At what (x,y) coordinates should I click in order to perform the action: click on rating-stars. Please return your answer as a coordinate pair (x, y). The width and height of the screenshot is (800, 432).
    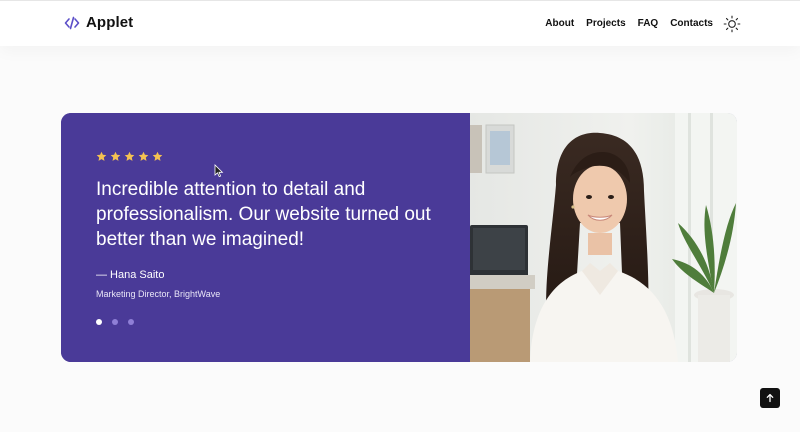
    Looking at the image, I should click on (129, 156).